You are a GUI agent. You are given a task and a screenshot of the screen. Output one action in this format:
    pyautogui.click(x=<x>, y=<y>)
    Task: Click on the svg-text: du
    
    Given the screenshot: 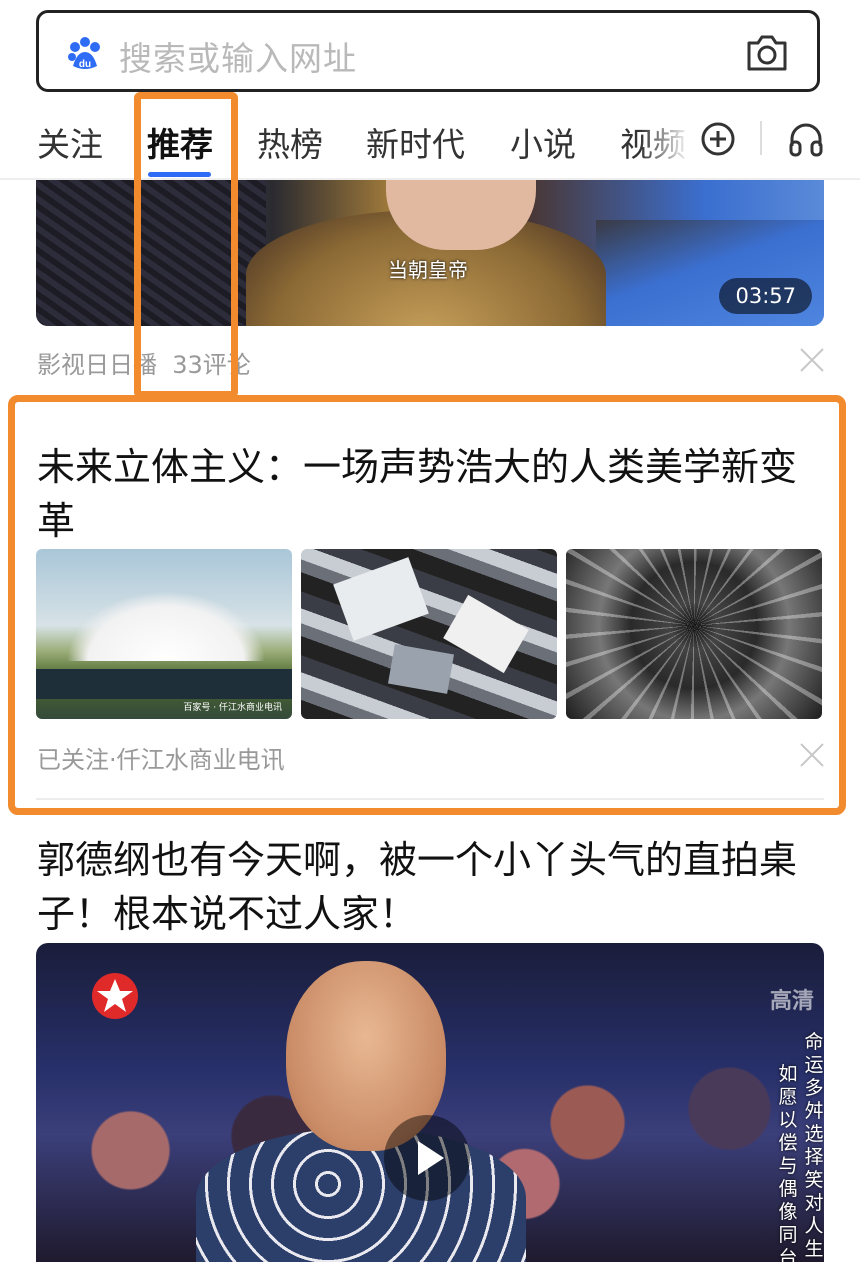 What is the action you would take?
    pyautogui.click(x=85, y=64)
    